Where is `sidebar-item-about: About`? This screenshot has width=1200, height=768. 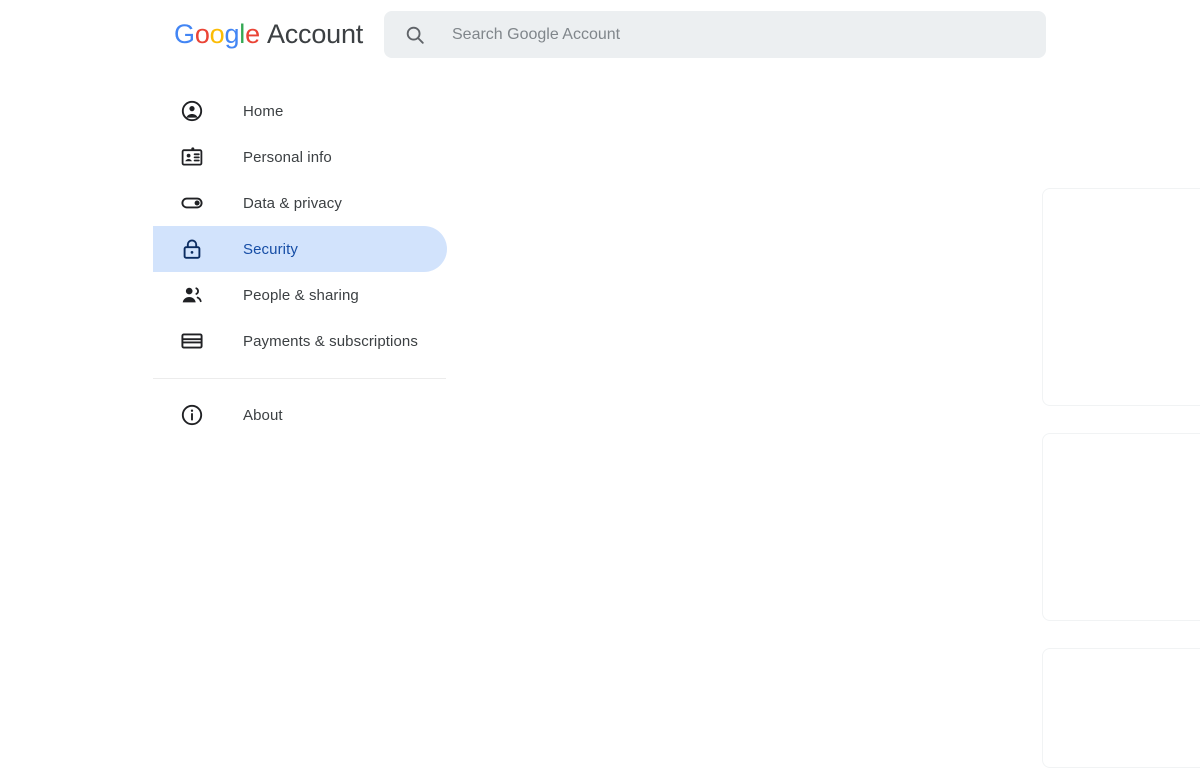 sidebar-item-about: About is located at coordinates (300, 415).